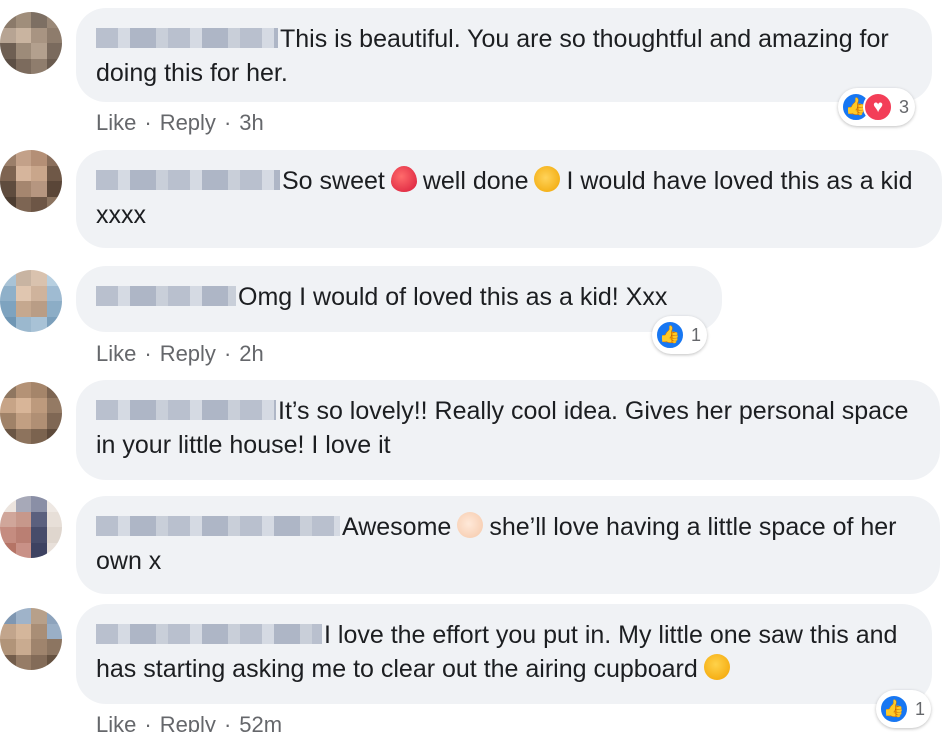  What do you see at coordinates (333, 181) in the screenshot?
I see `comment-text: So sweet` at bounding box center [333, 181].